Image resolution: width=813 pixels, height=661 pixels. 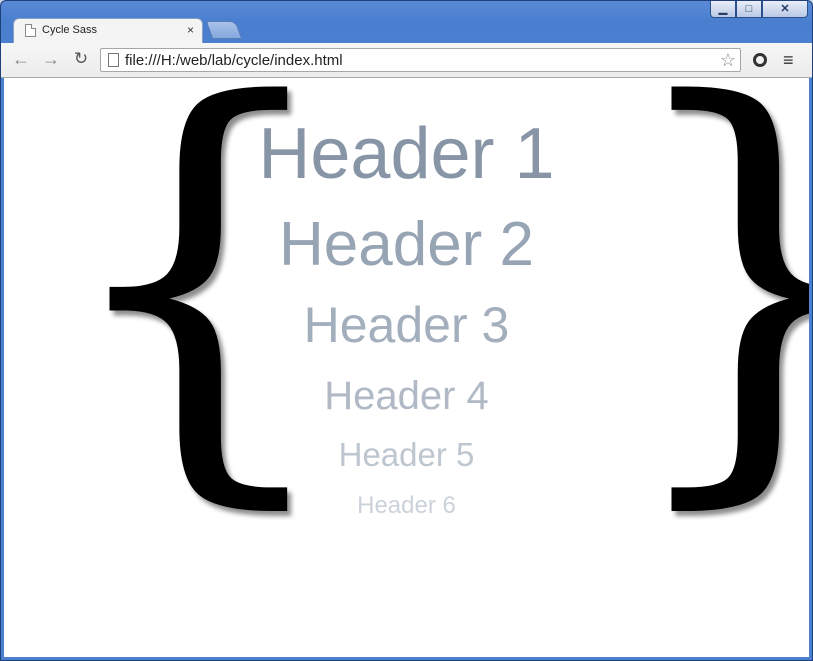 I want to click on close-window-button: ✕, so click(x=785, y=9).